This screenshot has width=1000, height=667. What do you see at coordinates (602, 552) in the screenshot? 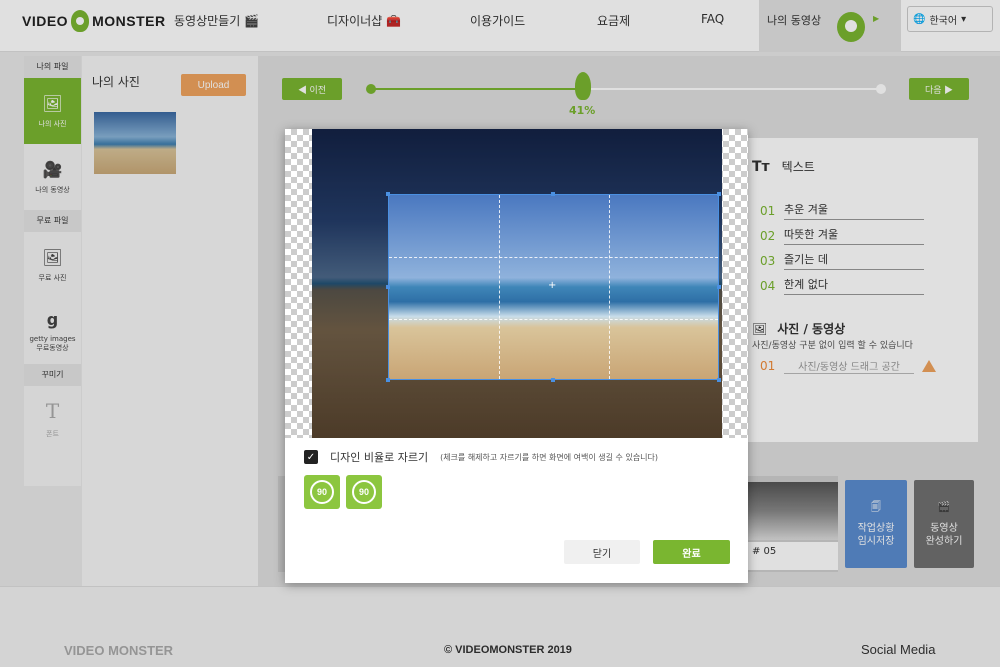
I see `close-button: 닫기` at bounding box center [602, 552].